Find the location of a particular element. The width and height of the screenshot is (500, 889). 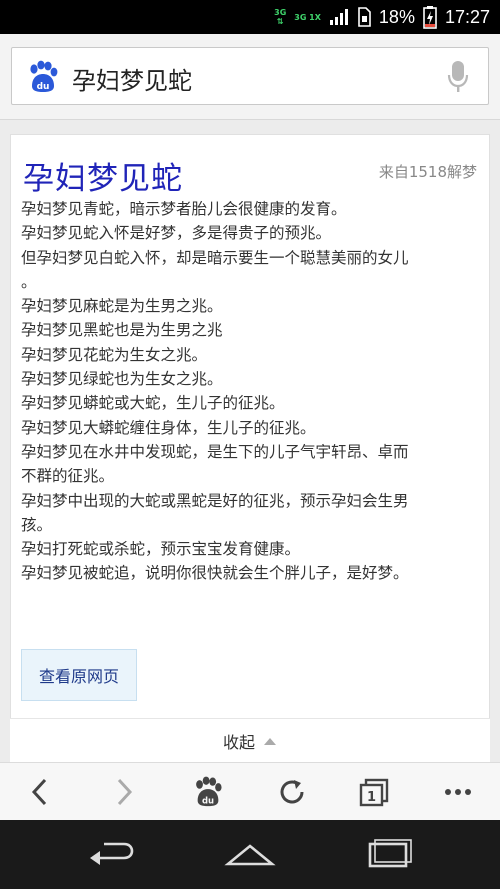

collapse-button: 收起 is located at coordinates (250, 740).